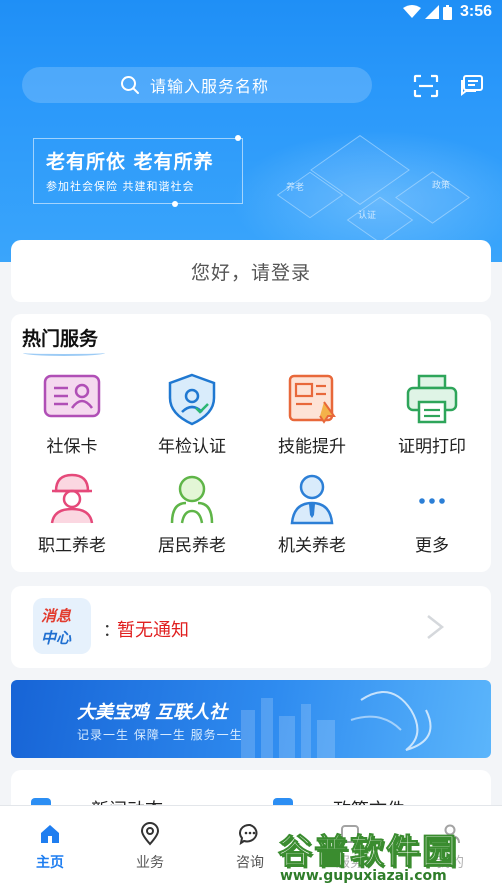 This screenshot has width=502, height=892. What do you see at coordinates (411, 11) in the screenshot?
I see `wifi-icon` at bounding box center [411, 11].